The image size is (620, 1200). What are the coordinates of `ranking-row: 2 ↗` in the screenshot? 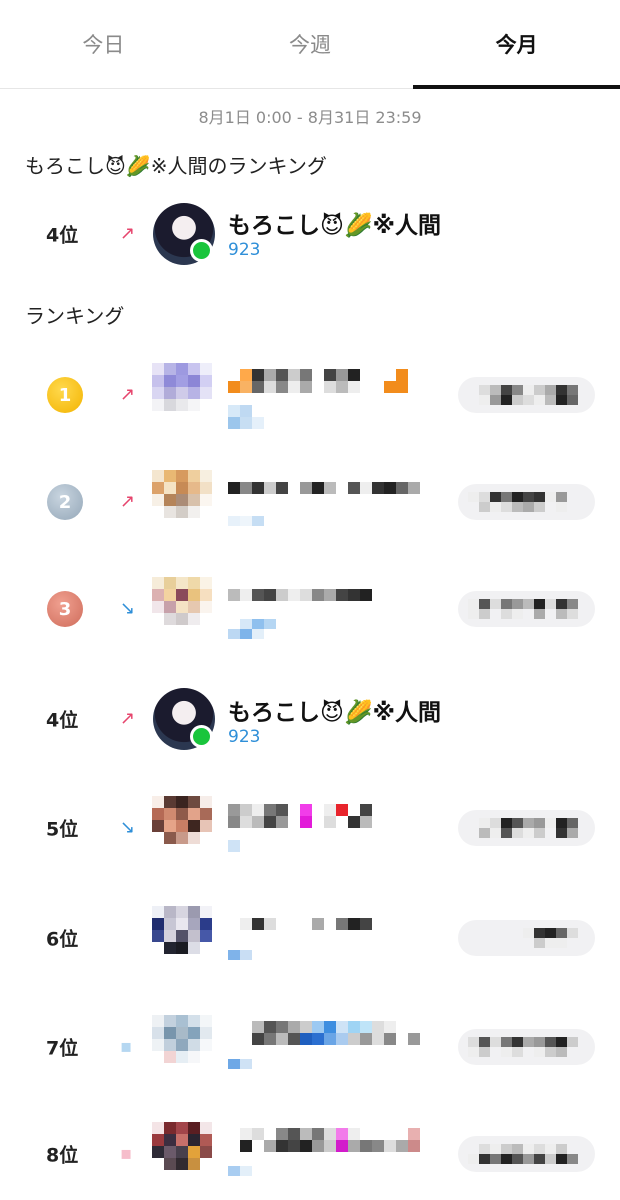 It's located at (310, 502).